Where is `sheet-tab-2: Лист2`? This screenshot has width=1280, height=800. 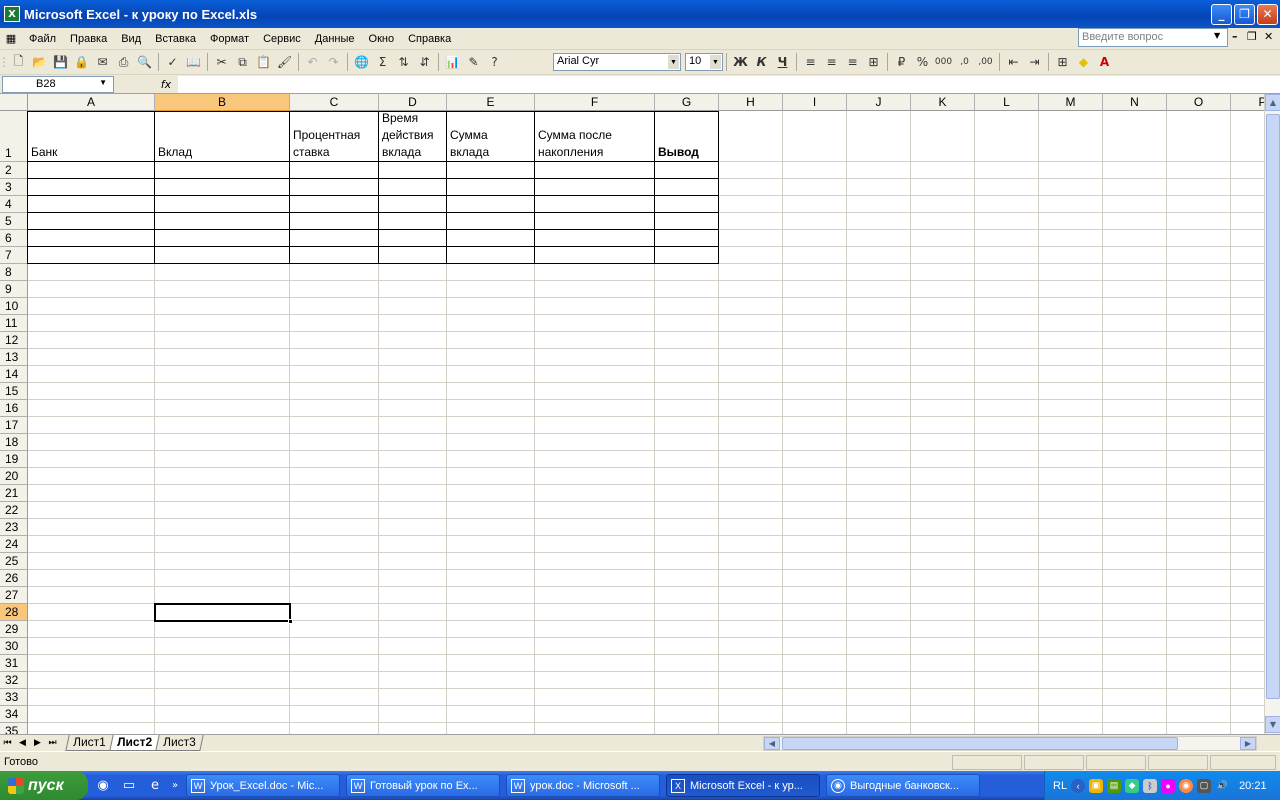
sheet-tab-2: Лист2 is located at coordinates (134, 743).